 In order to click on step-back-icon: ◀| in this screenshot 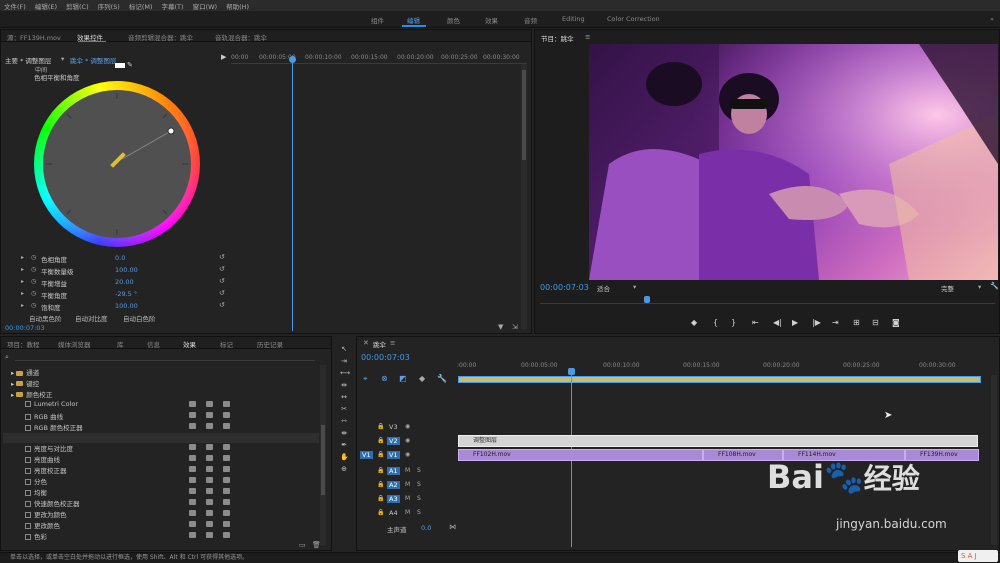, I will do `click(777, 322)`.